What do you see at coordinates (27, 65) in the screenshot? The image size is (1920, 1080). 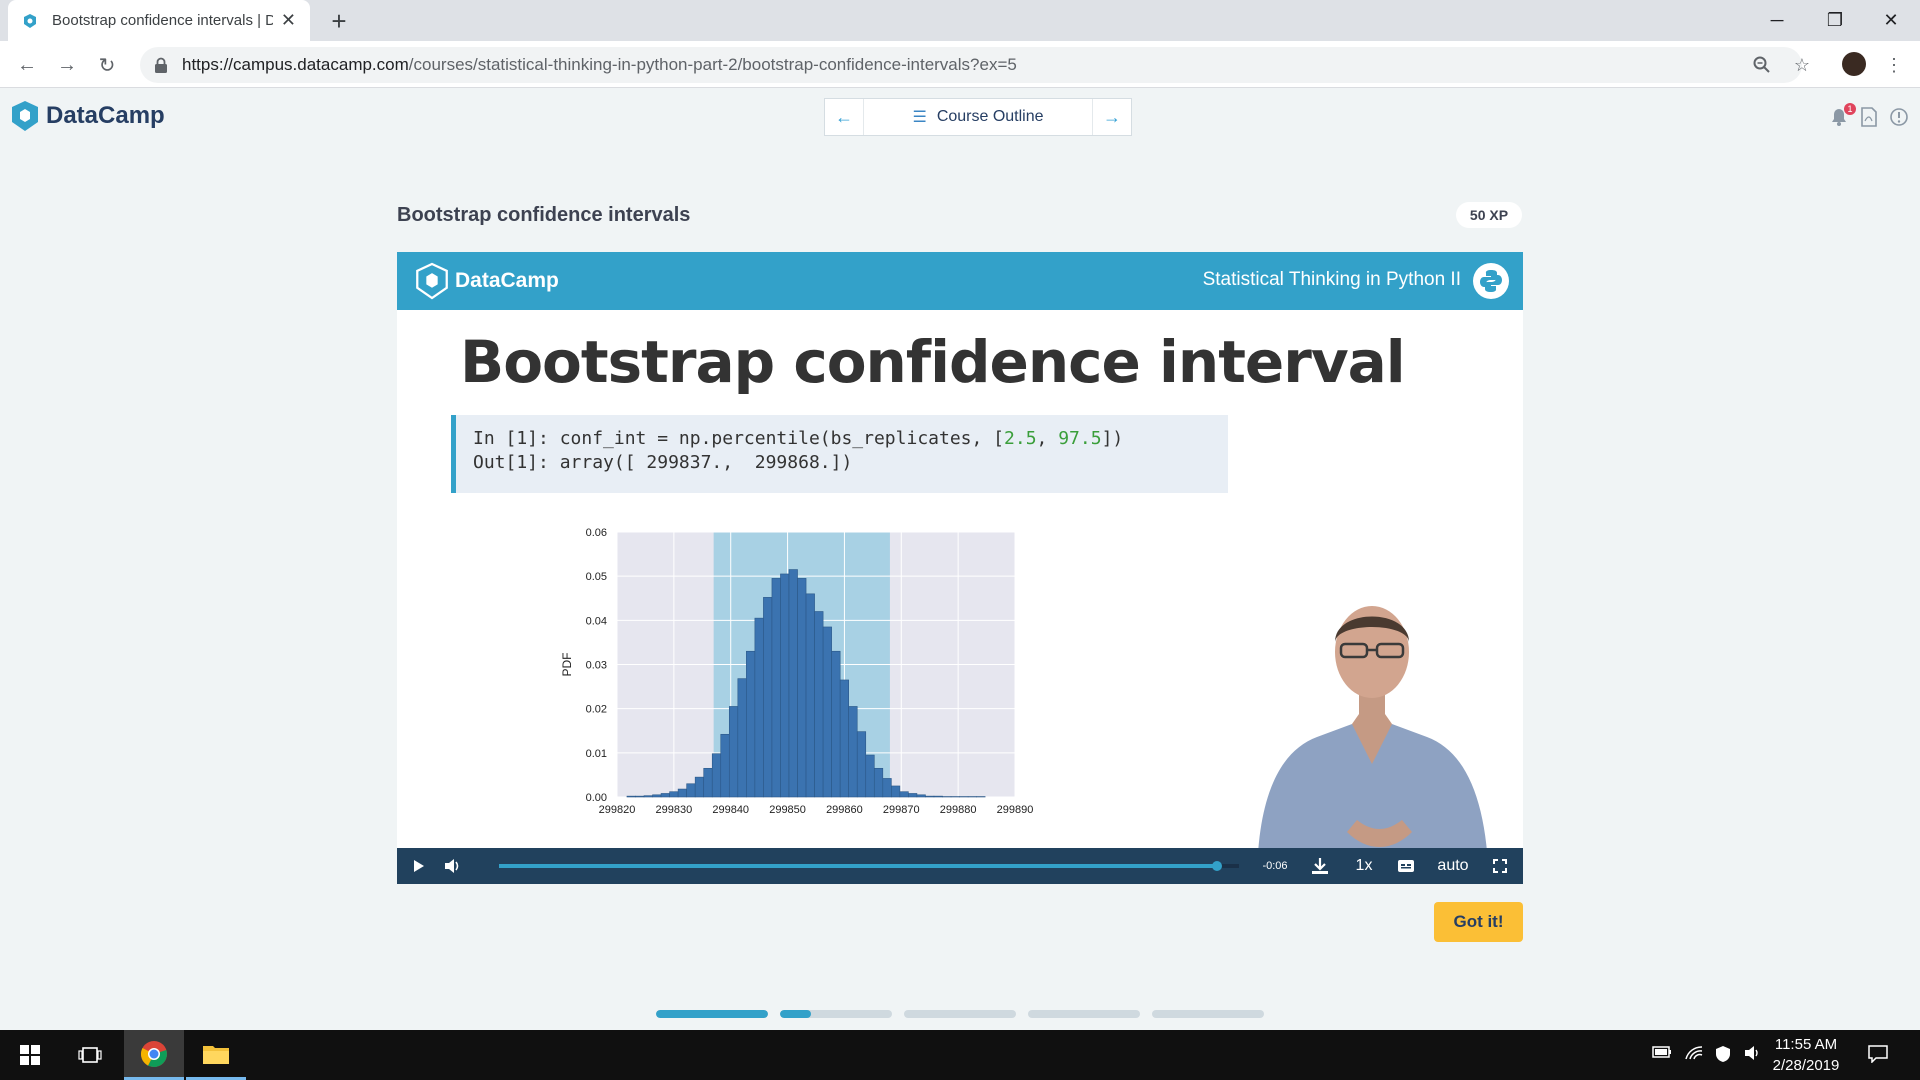 I see `back-icon: ←` at bounding box center [27, 65].